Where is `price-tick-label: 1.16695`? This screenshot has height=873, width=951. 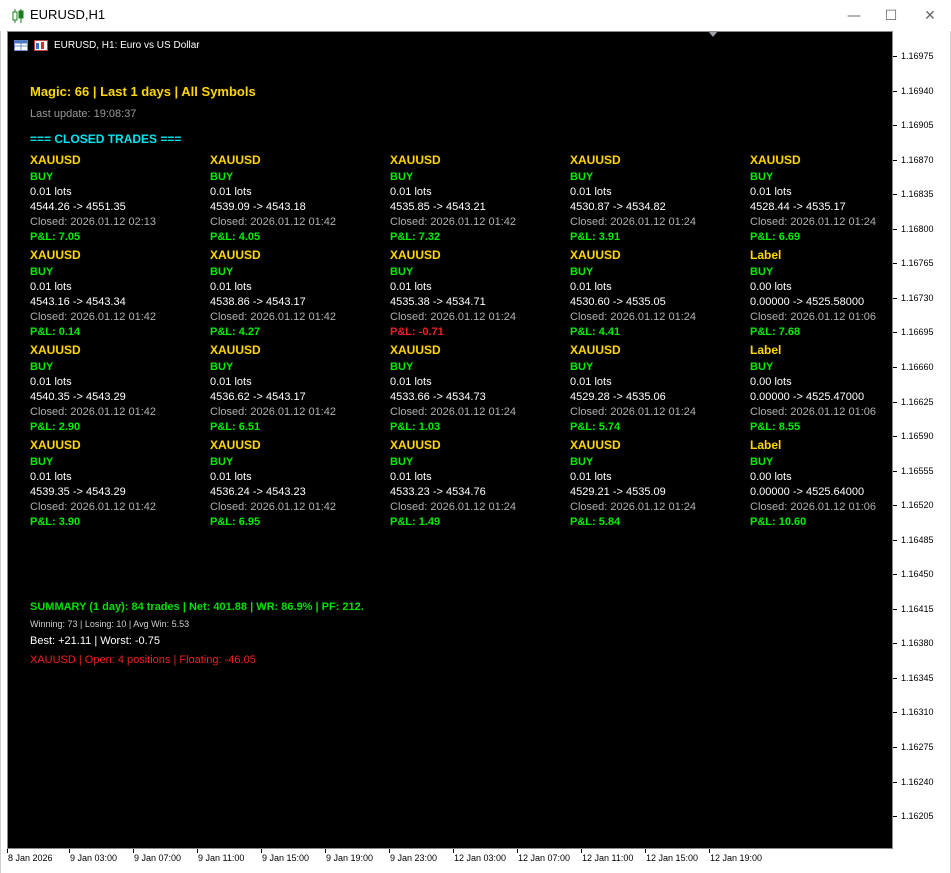
price-tick-label: 1.16695 is located at coordinates (917, 332).